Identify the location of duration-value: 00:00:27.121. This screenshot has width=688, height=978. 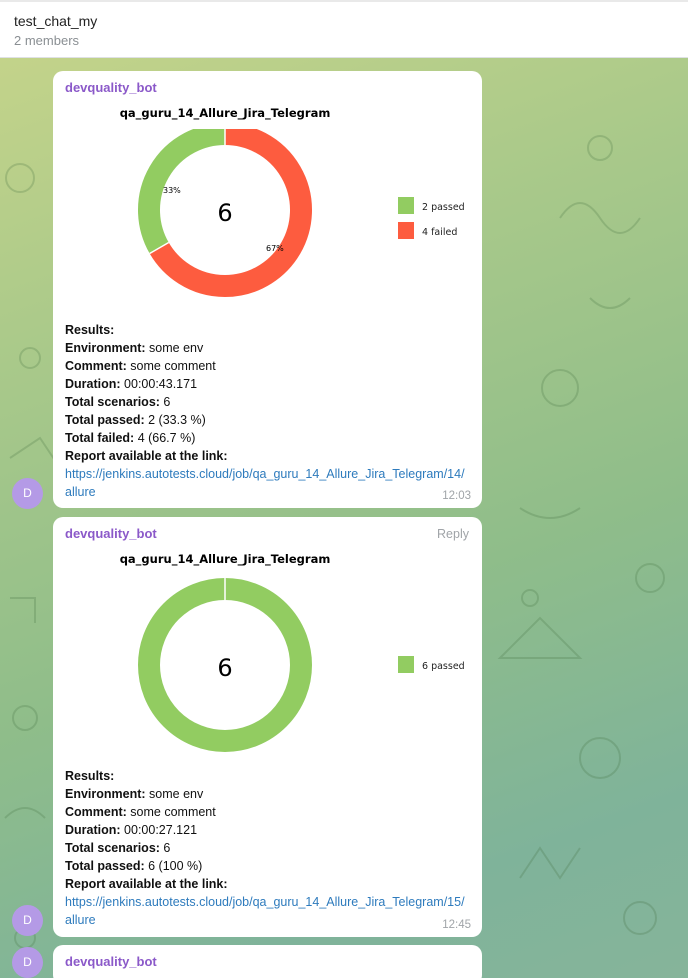
(159, 830).